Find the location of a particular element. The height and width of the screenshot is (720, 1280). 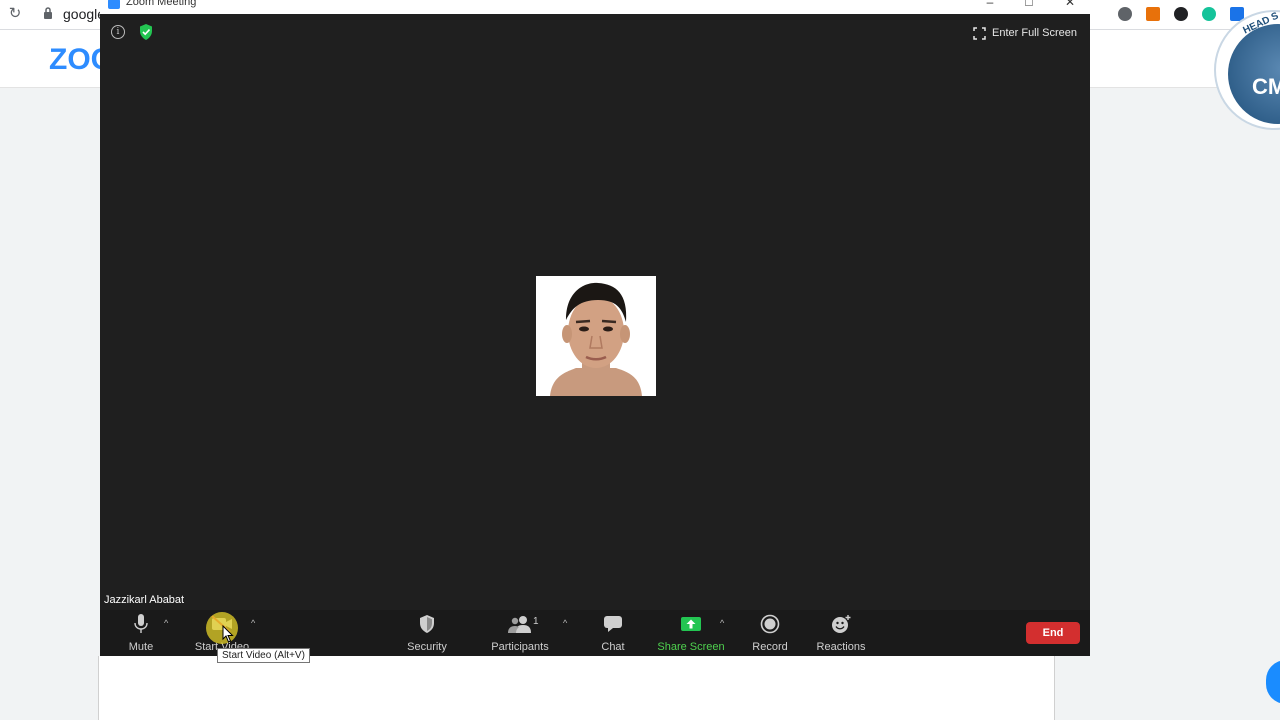

security-label: Security is located at coordinates (427, 647).